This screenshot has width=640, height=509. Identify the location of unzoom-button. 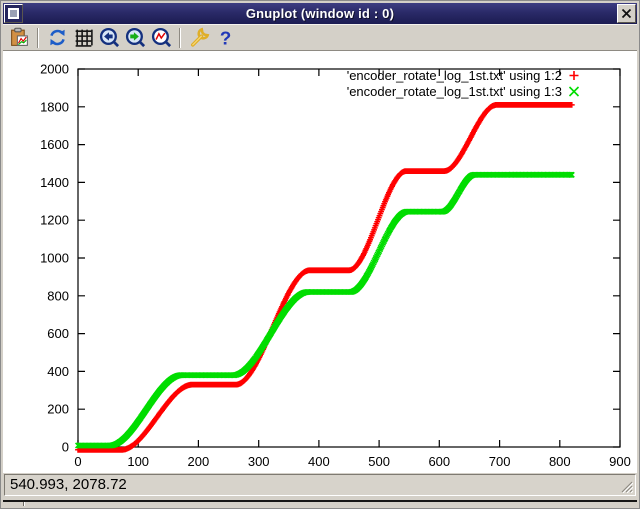
(161, 38).